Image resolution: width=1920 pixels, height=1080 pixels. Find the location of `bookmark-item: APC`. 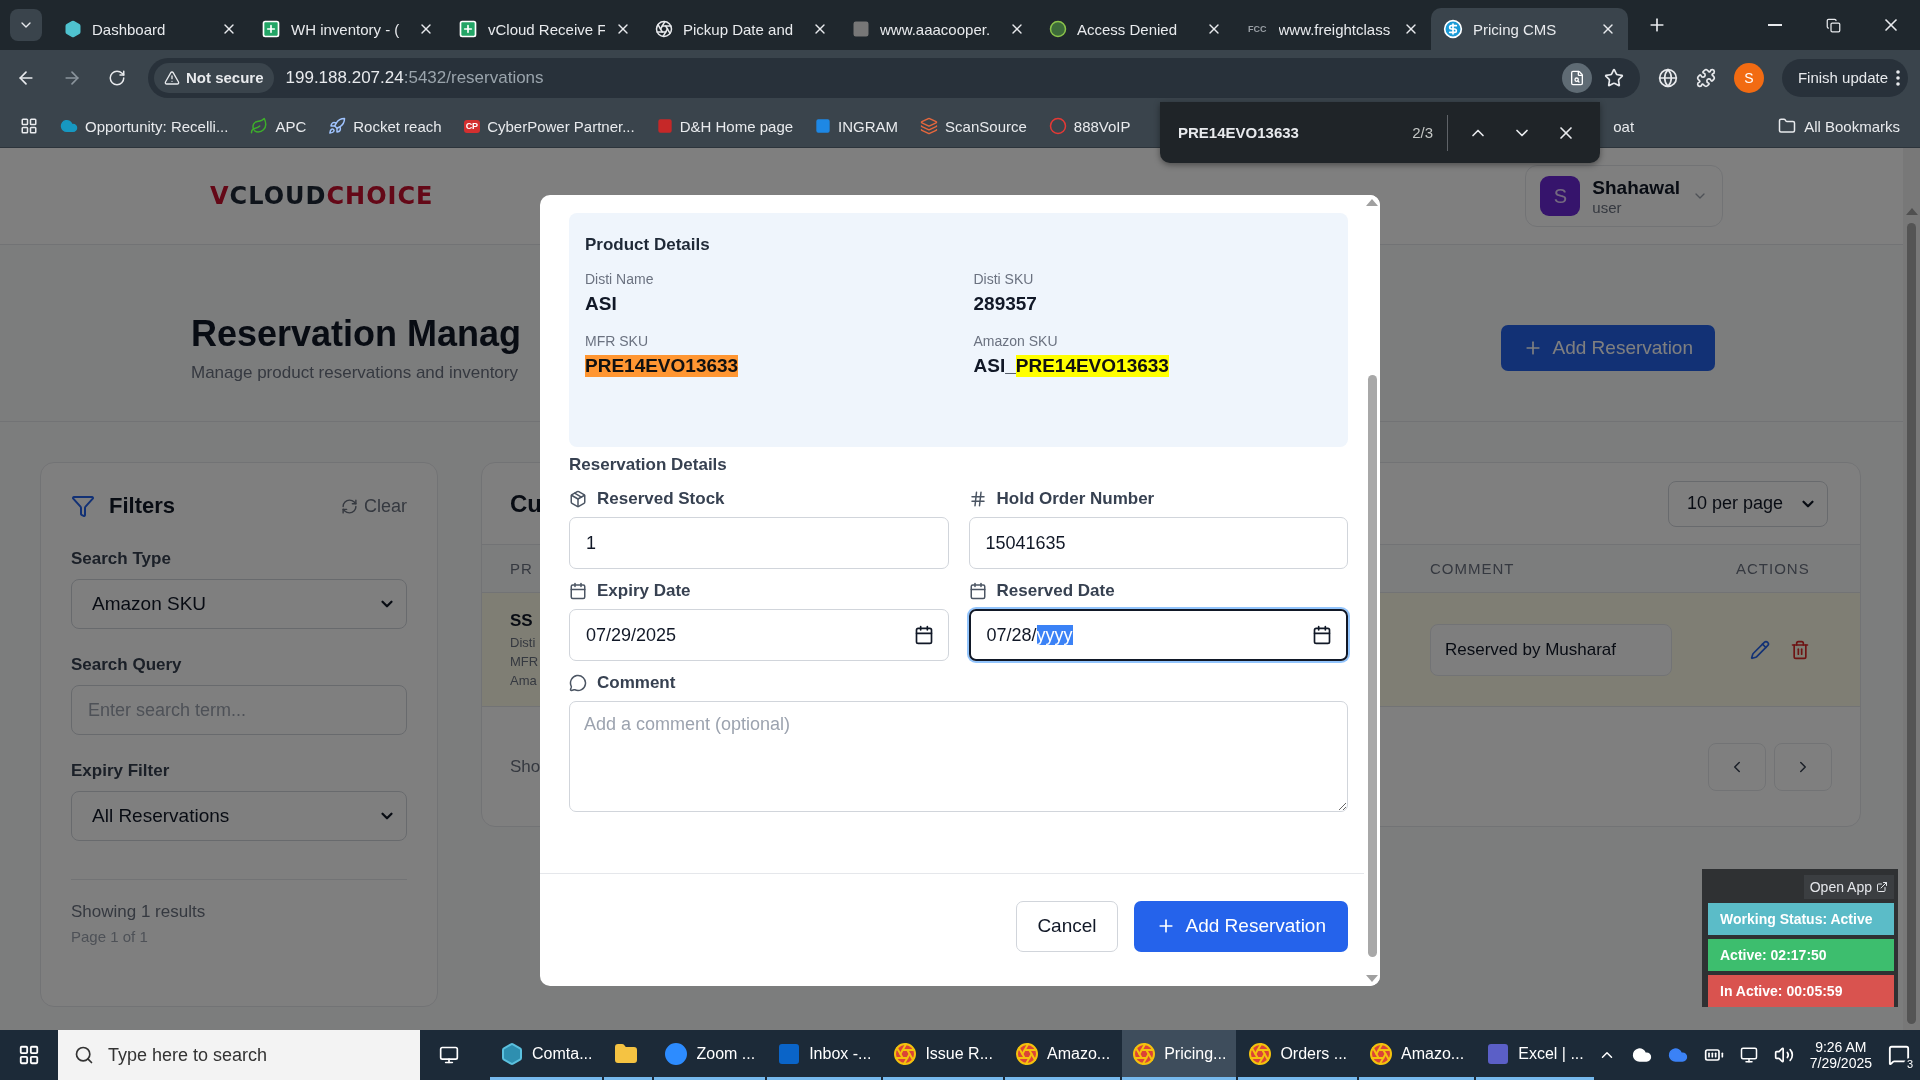

bookmark-item: APC is located at coordinates (278, 126).